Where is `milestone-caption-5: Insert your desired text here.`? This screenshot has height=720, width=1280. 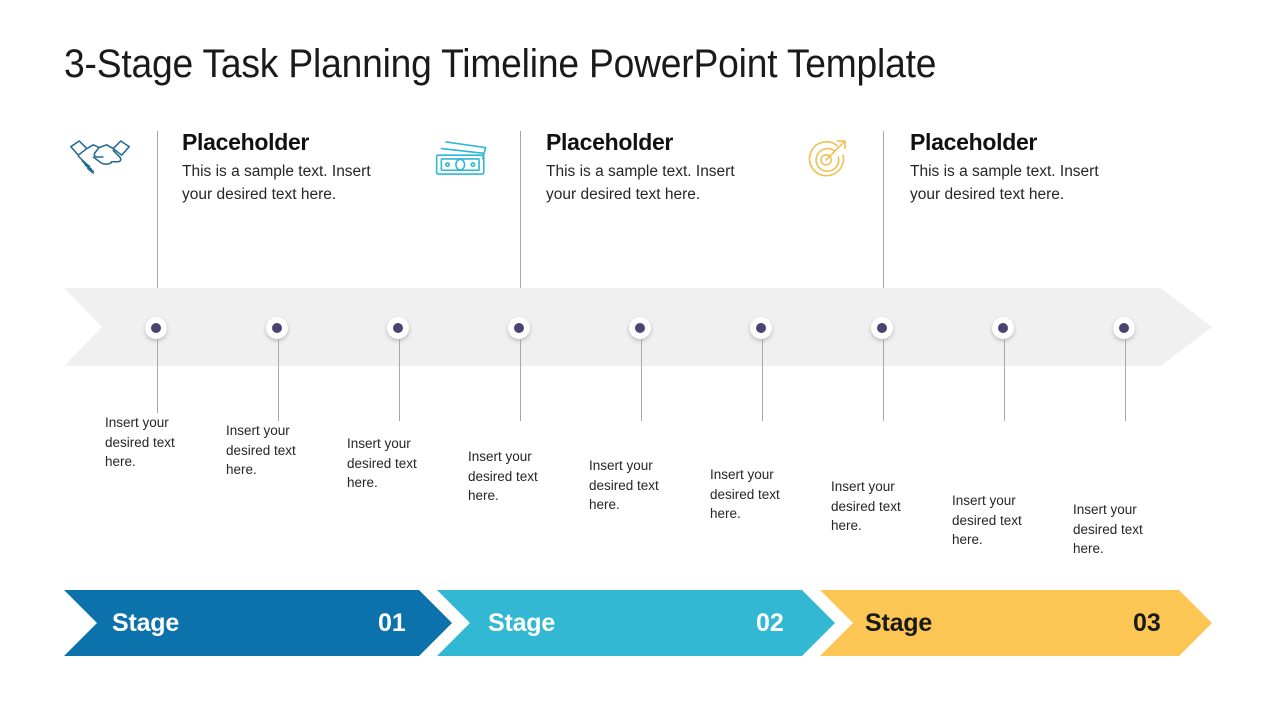
milestone-caption-5: Insert your desired text here. is located at coordinates (624, 485).